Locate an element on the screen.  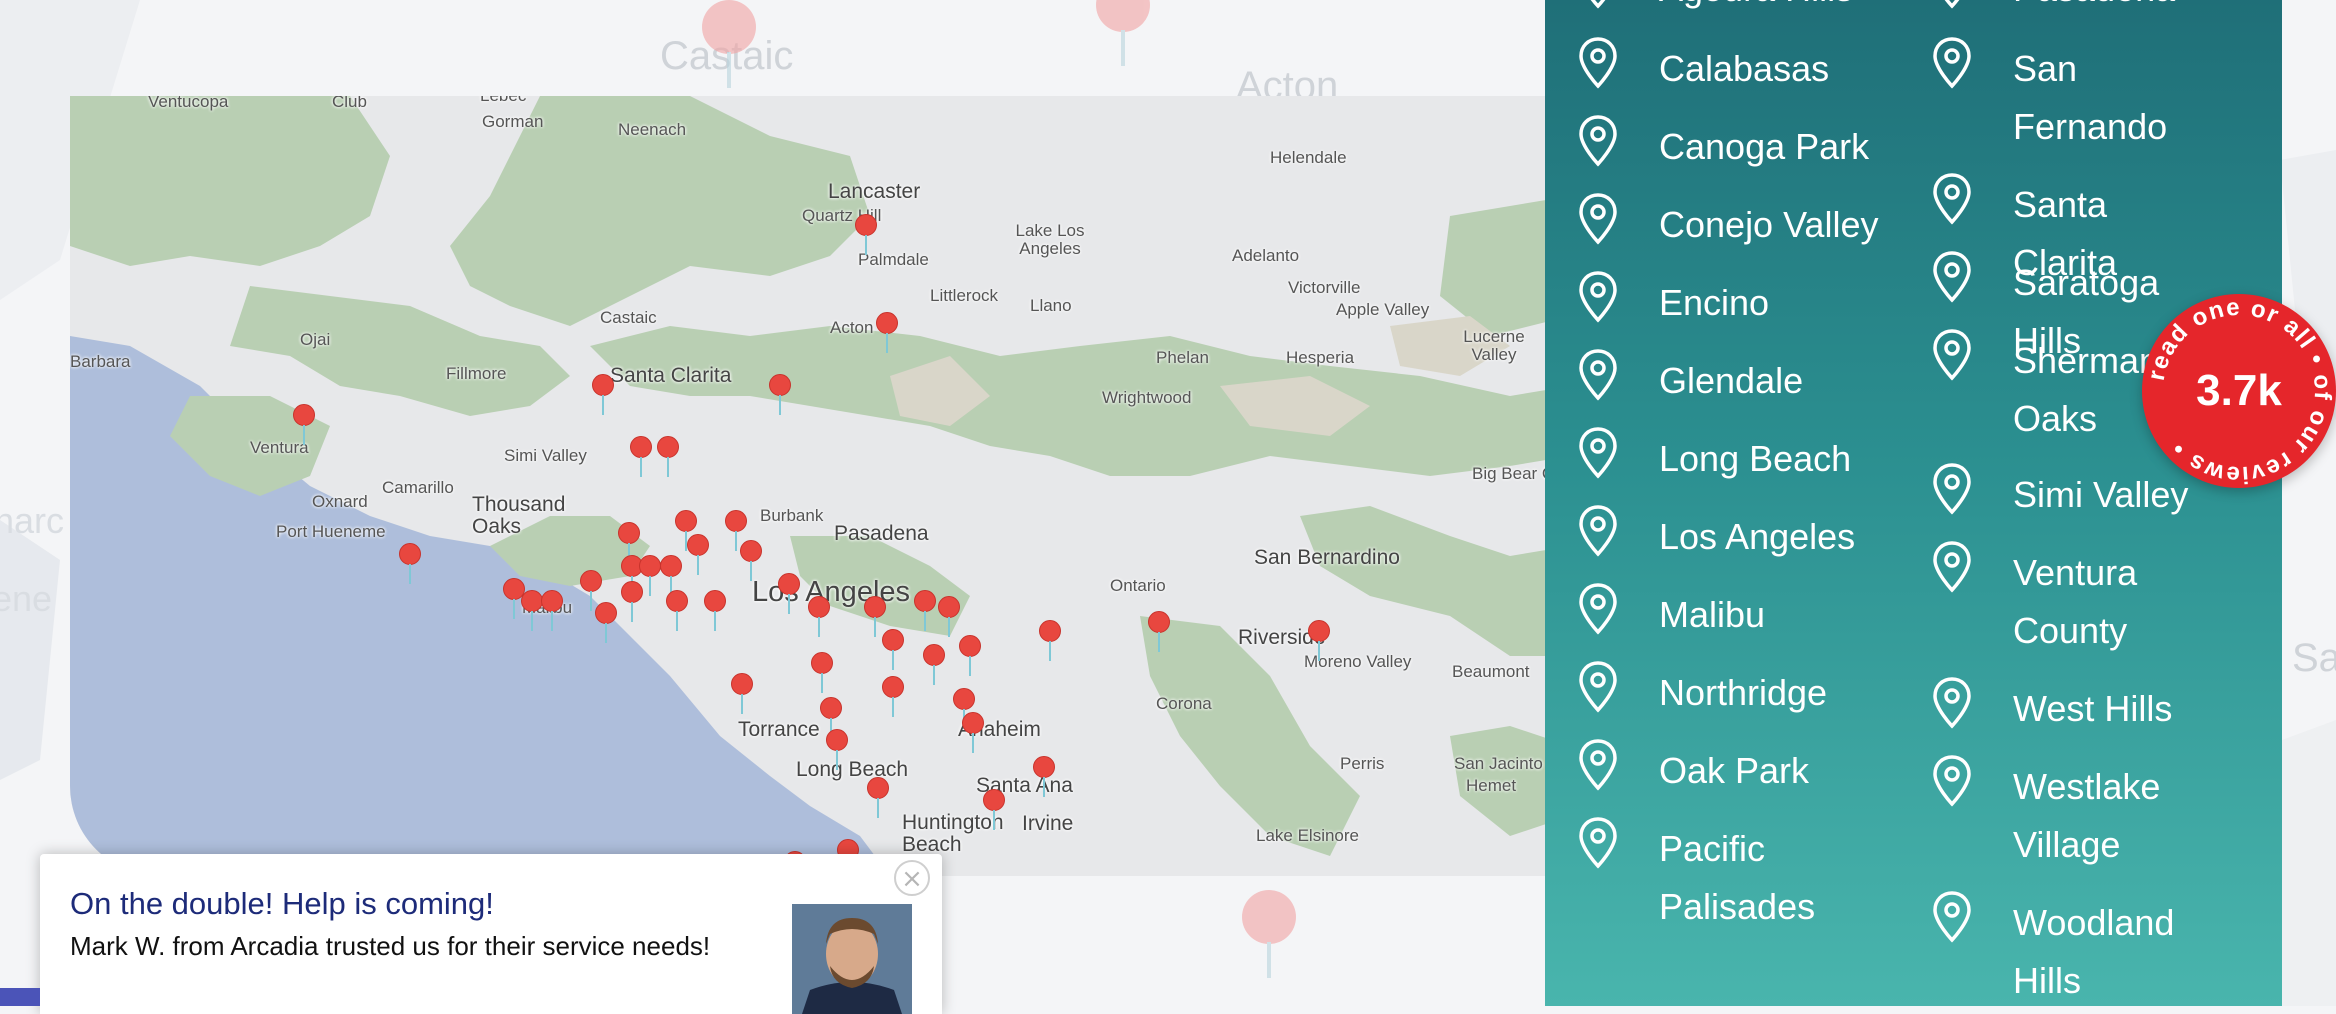
service-area-item: West Hills is located at coordinates (2081, 707).